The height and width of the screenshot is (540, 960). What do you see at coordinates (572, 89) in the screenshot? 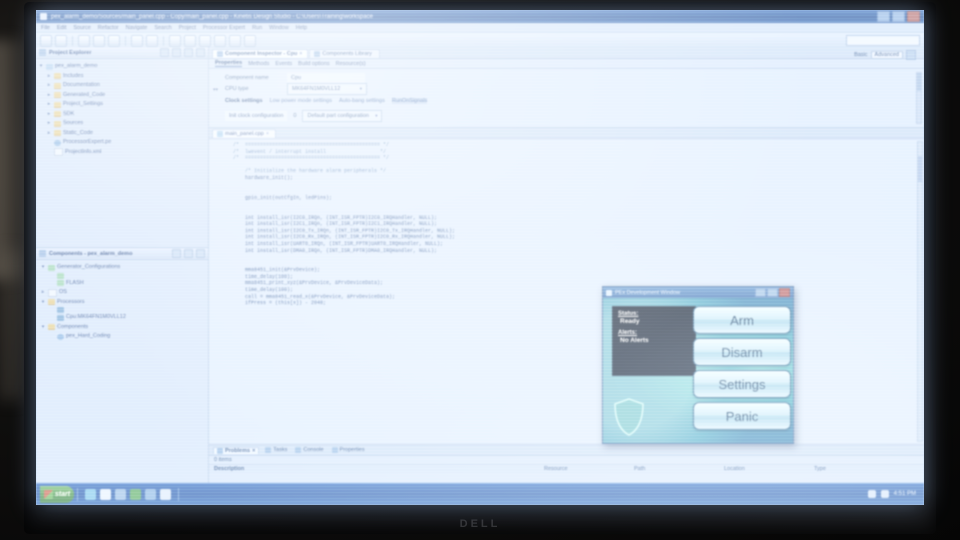
I see `inspector-row-cpu-type: CPU type MK64FN1M0VLL12 ▾` at bounding box center [572, 89].